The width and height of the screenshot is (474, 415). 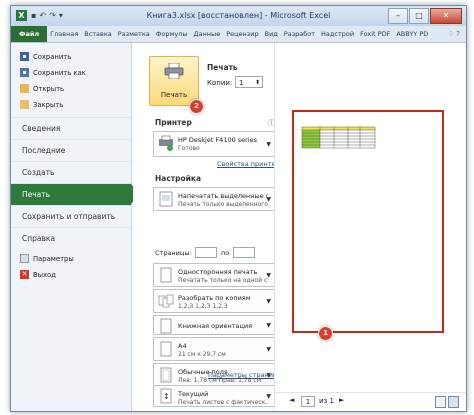 I want to click on window-controls: – □ ✕, so click(x=424, y=16).